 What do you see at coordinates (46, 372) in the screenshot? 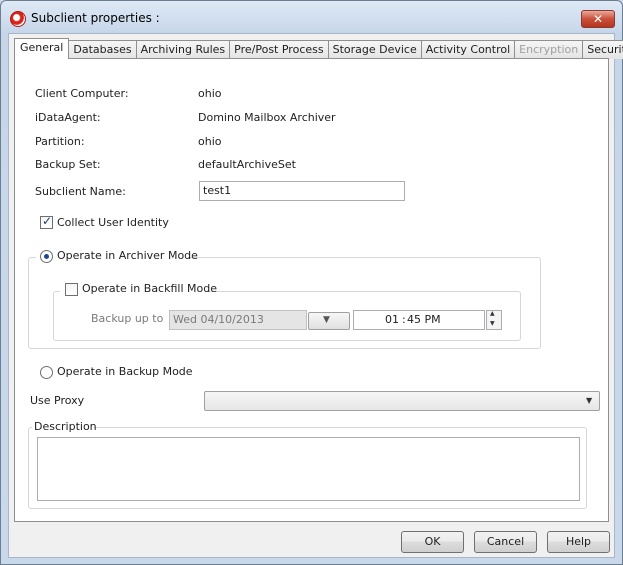
I see `backup-mode-radio` at bounding box center [46, 372].